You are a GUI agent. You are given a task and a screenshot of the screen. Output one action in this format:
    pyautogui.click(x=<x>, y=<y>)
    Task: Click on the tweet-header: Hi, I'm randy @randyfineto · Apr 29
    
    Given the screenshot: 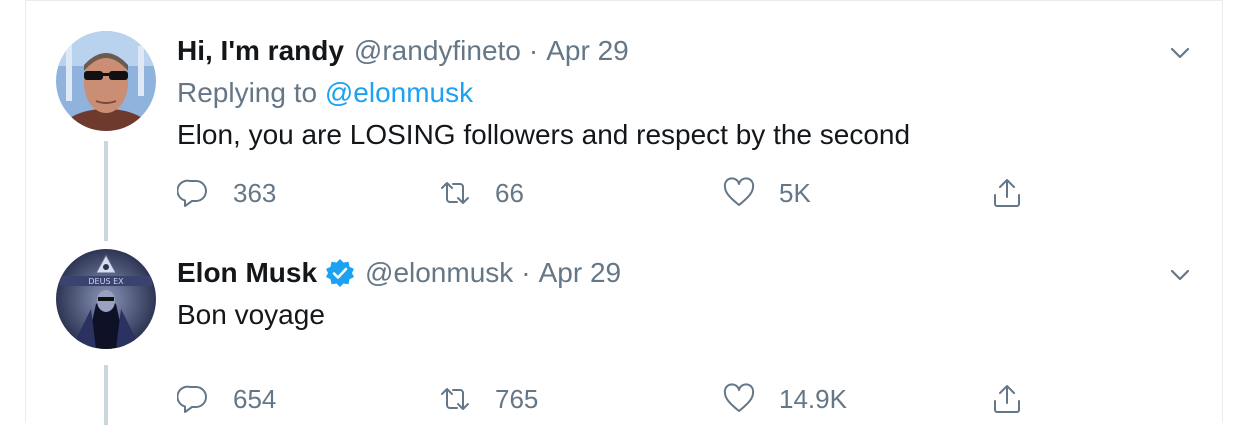 What is the action you would take?
    pyautogui.click(x=685, y=51)
    